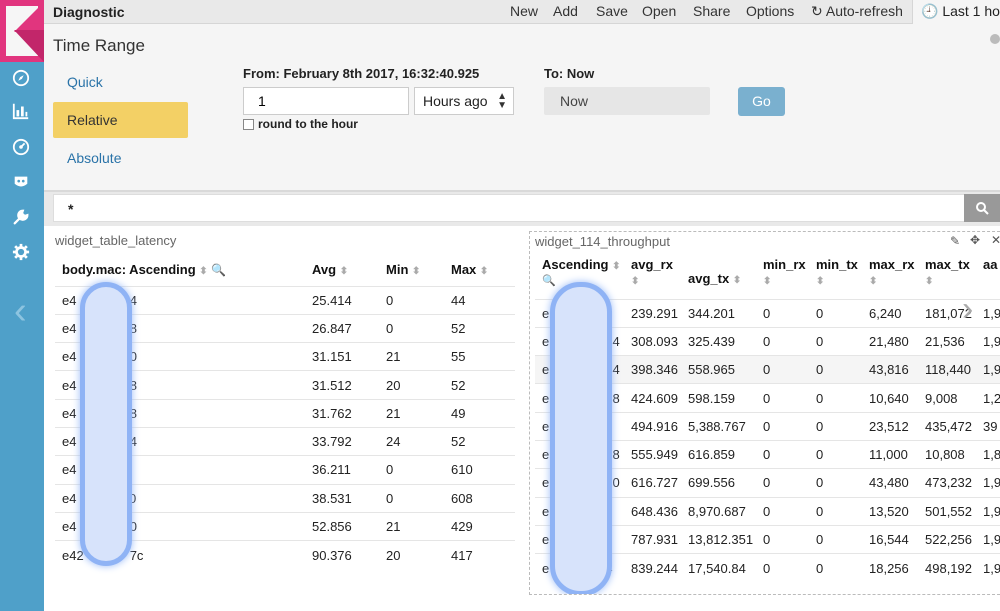  What do you see at coordinates (930, 11) in the screenshot?
I see `clock-icon: 🕘` at bounding box center [930, 11].